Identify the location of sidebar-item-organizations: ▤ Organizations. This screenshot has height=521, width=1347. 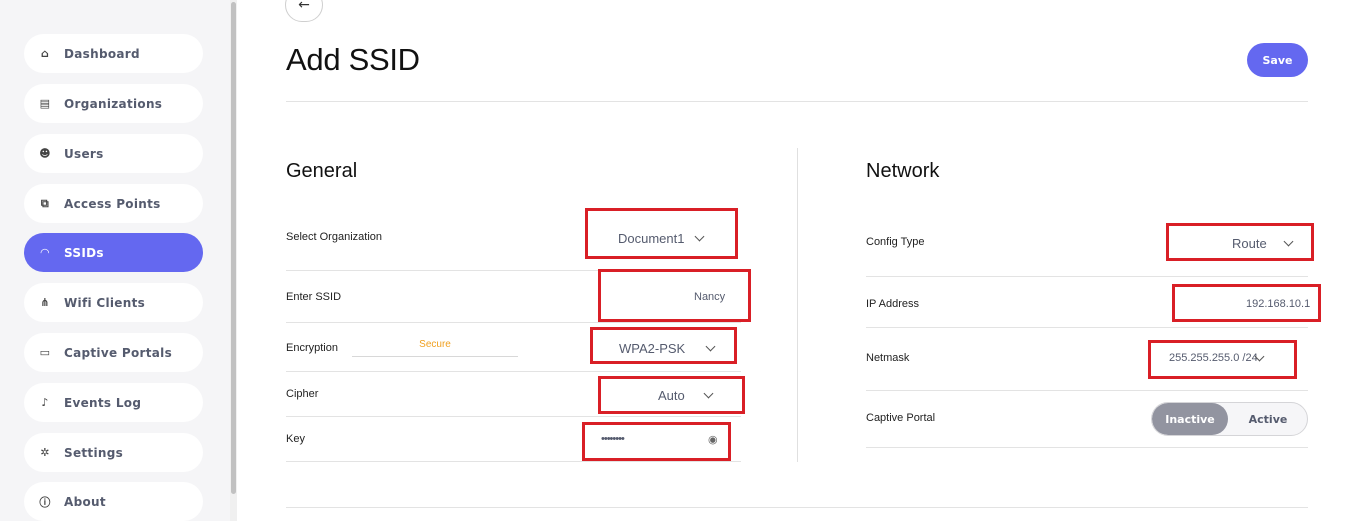
(113, 103).